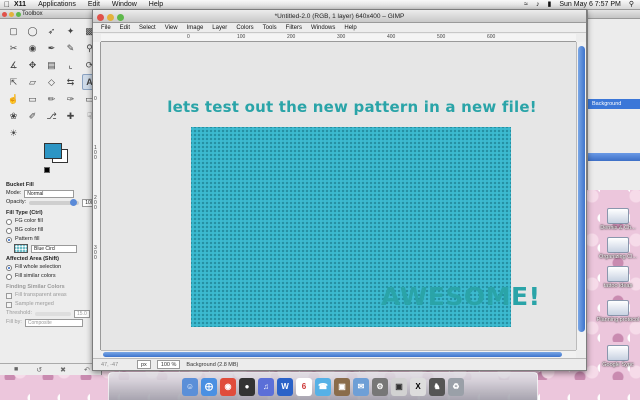 The height and width of the screenshot is (400, 640). What do you see at coordinates (50, 230) in the screenshot?
I see `fill-option-bg: BG color fill` at bounding box center [50, 230].